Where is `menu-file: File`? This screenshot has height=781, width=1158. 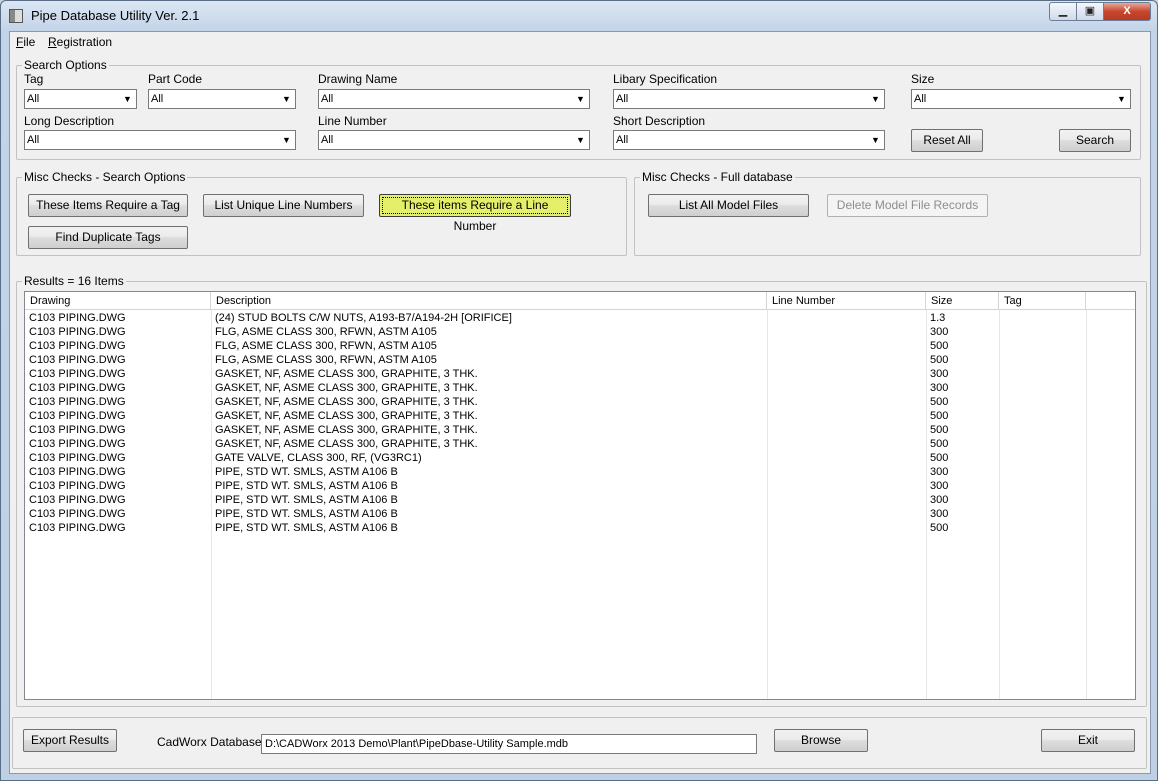 menu-file: File is located at coordinates (25, 42).